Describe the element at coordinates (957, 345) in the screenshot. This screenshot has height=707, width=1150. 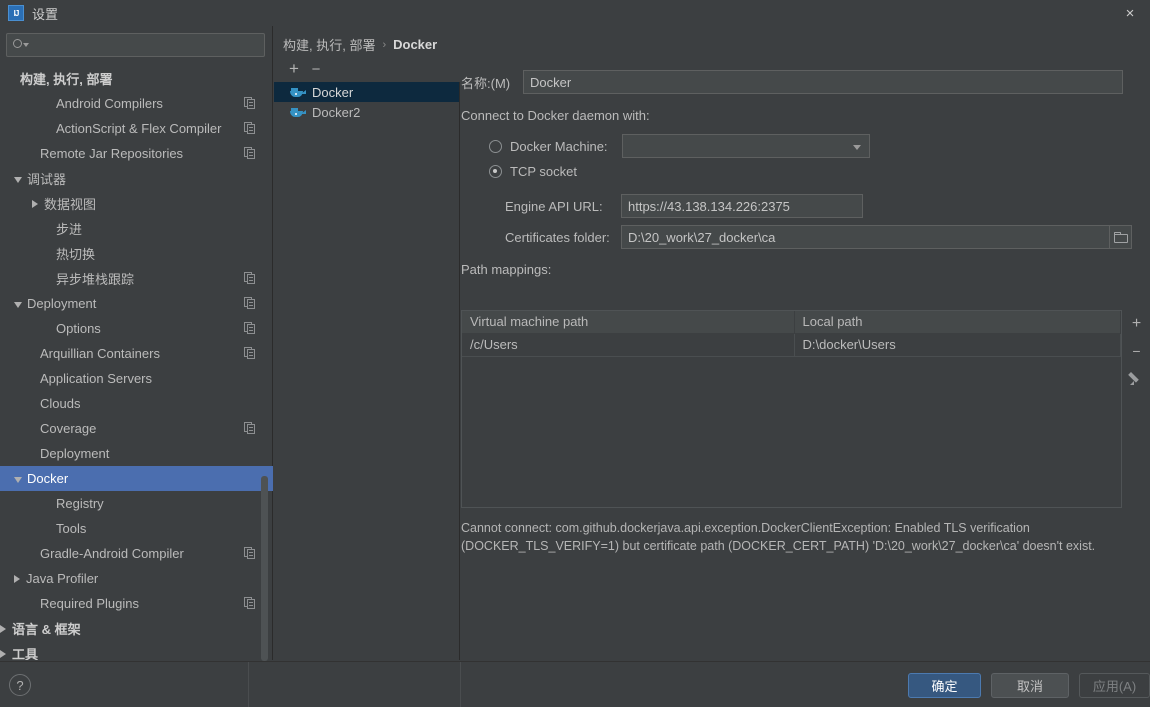
I see `table-cell: D:\docker\Users` at that location.